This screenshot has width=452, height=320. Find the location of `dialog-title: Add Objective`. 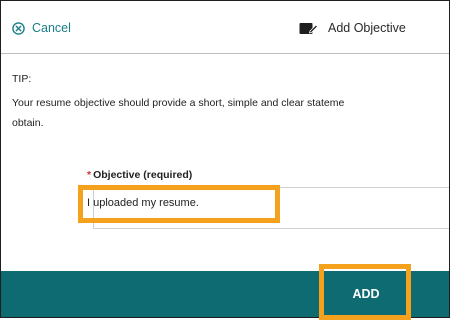

dialog-title: Add Objective is located at coordinates (352, 28).